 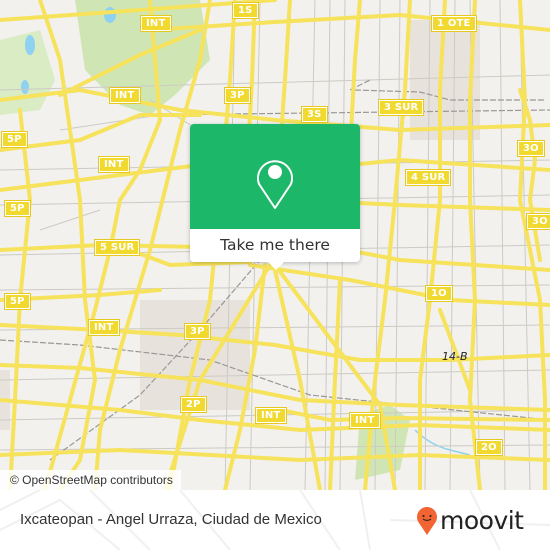 I want to click on take-me-there-button: Take me there, so click(x=275, y=245).